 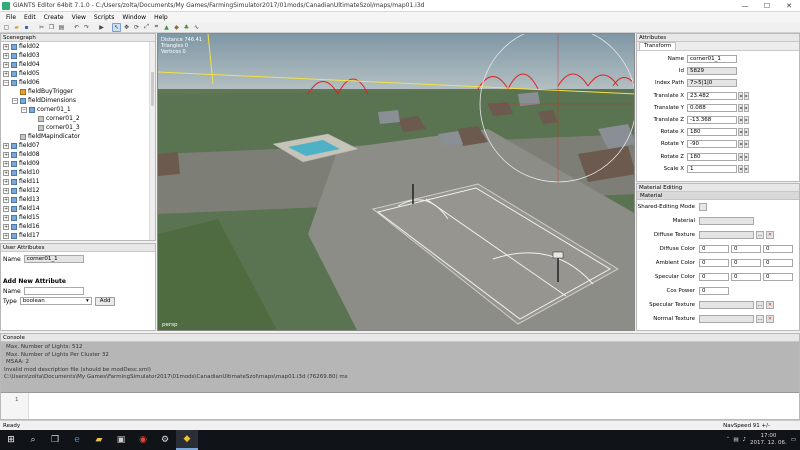 What do you see at coordinates (778, 263) in the screenshot?
I see `ambient-color-b: 0` at bounding box center [778, 263].